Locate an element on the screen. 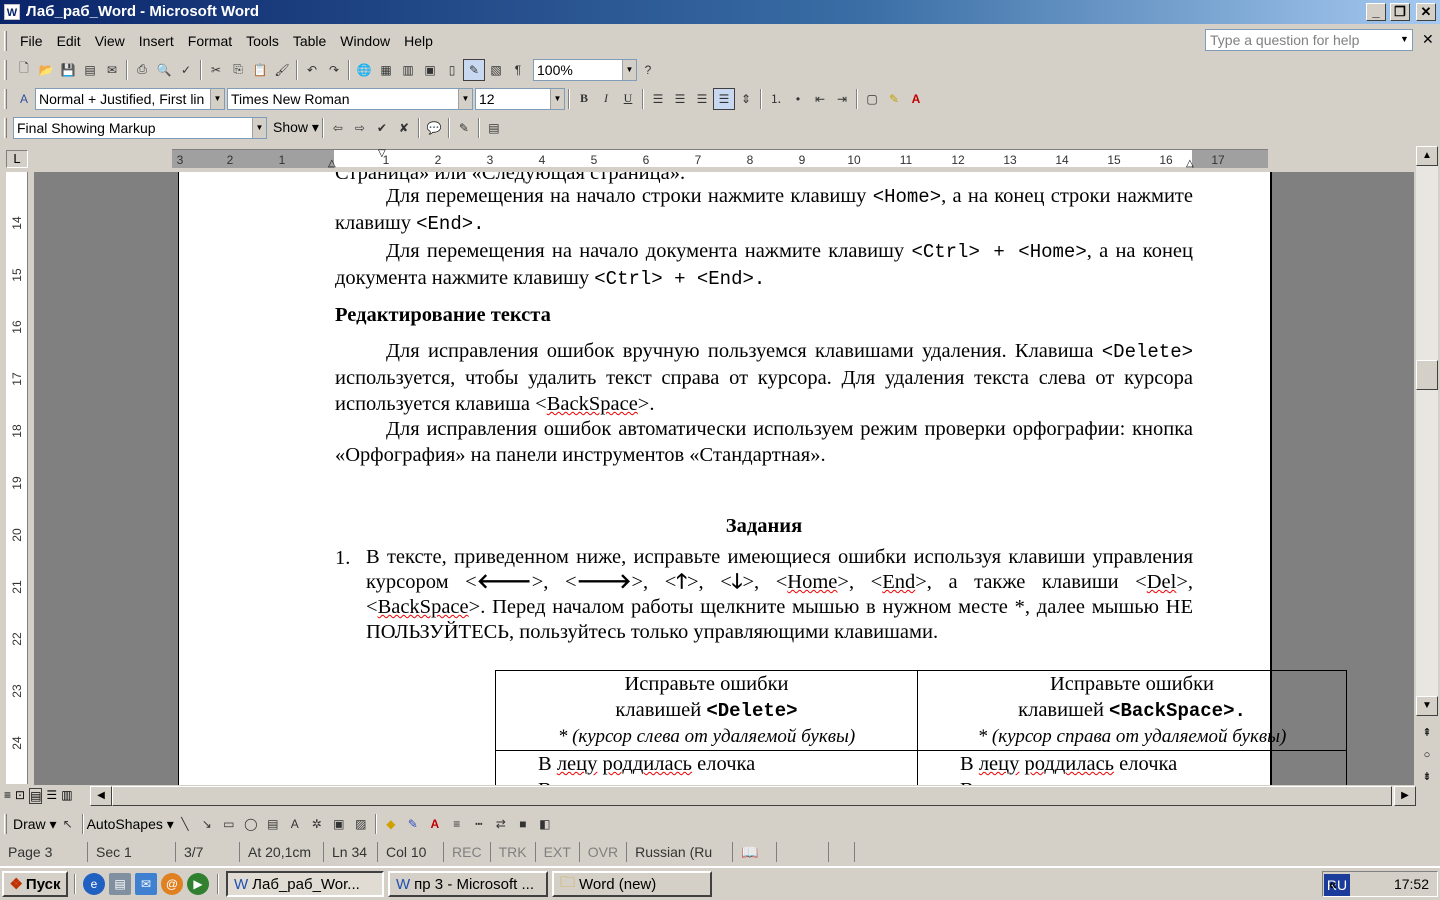 The height and width of the screenshot is (900, 1440). open-icon: 📂 is located at coordinates (46, 70).